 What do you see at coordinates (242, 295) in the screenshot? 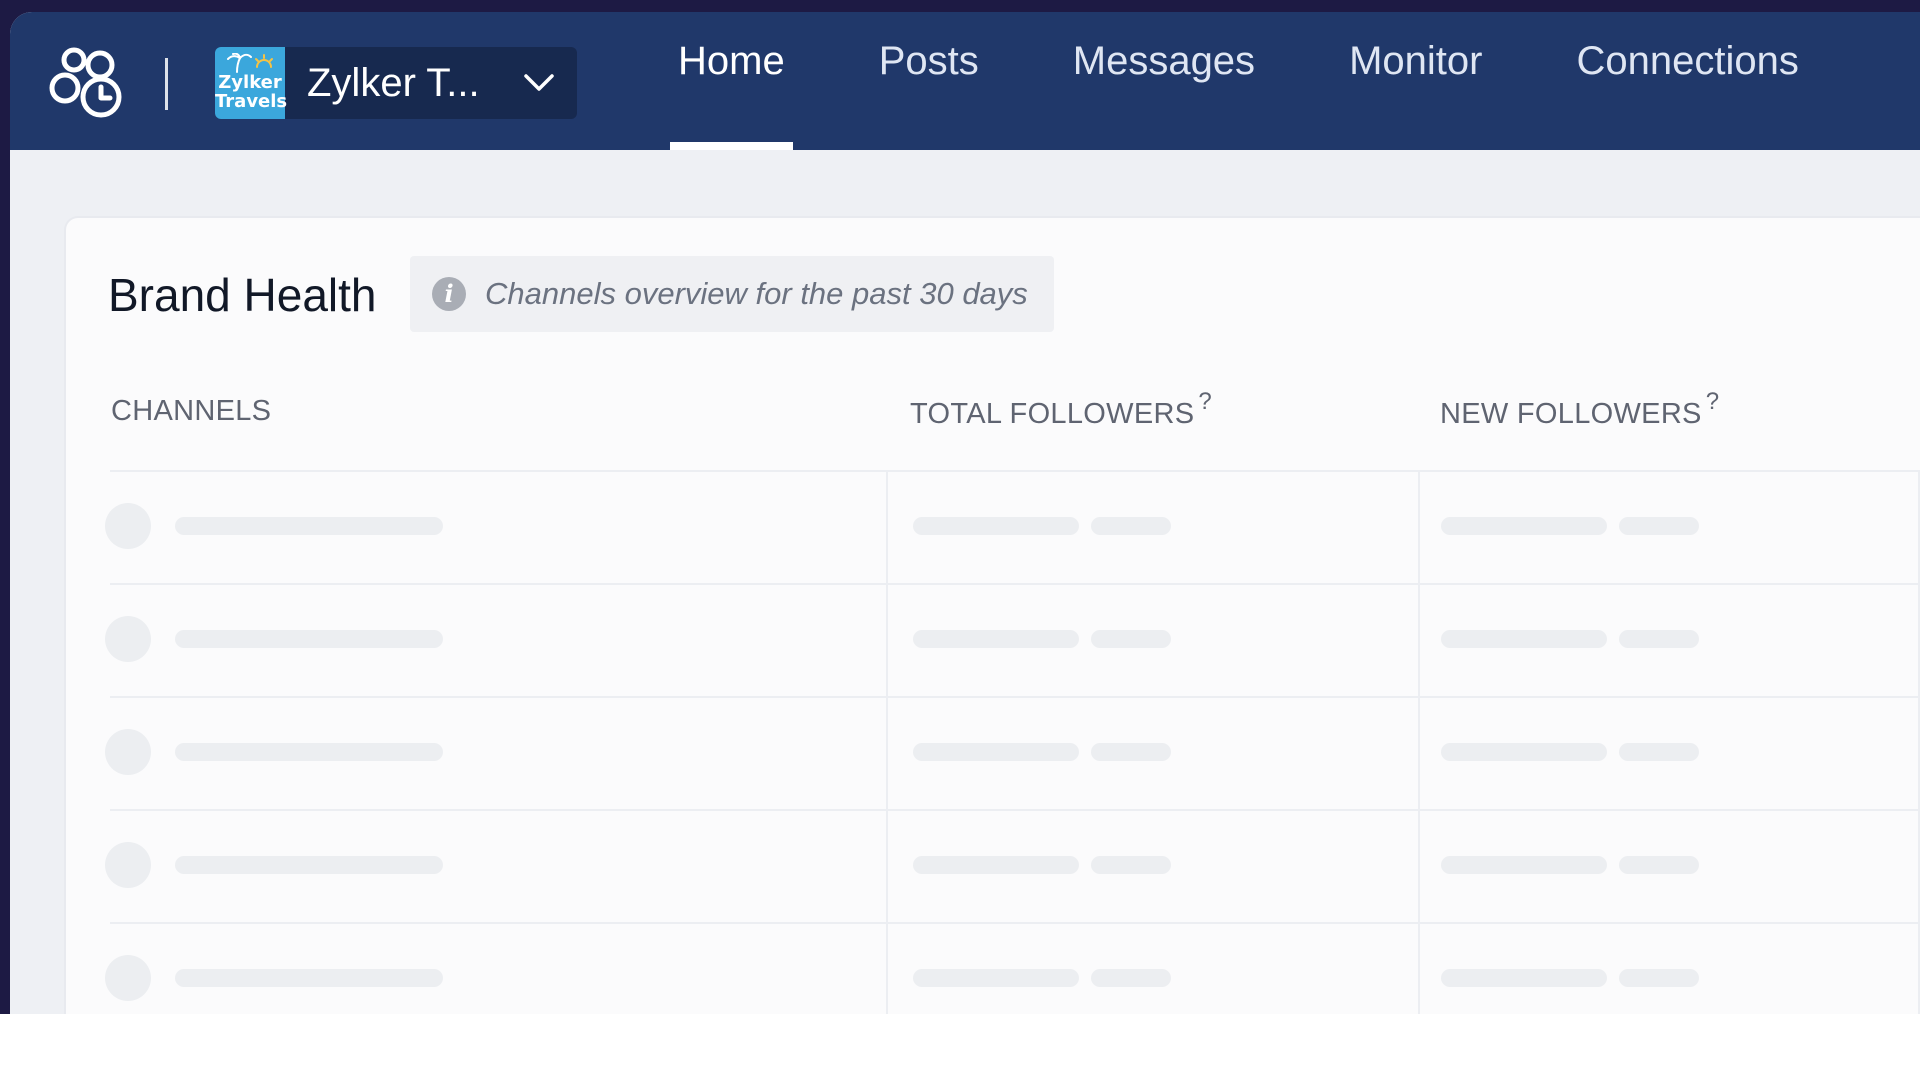
I see `card-title: Brand Health` at bounding box center [242, 295].